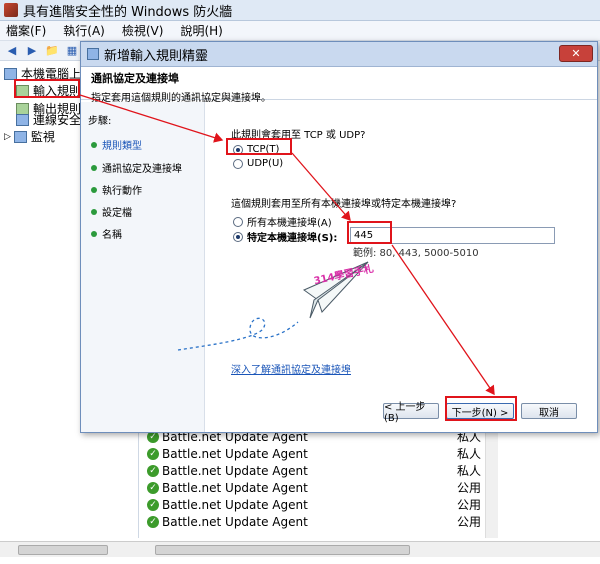 This screenshot has height=564, width=600. What do you see at coordinates (20, 136) in the screenshot?
I see `monitoring-icon` at bounding box center [20, 136].